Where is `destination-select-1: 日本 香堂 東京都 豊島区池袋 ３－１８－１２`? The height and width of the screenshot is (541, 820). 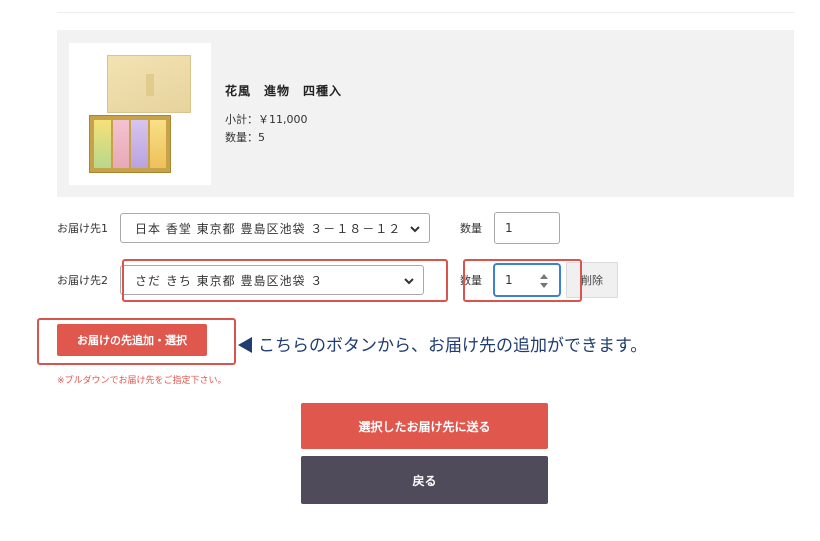
destination-select-1: 日本 香堂 東京都 豊島区池袋 ３－１８－１２ is located at coordinates (275, 228).